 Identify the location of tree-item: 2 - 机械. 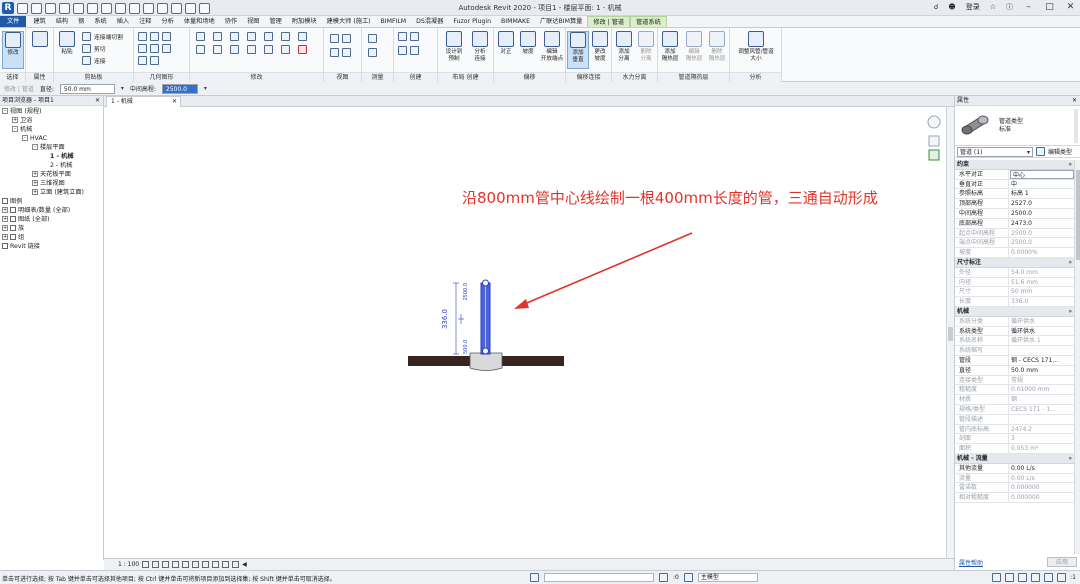
(51, 165).